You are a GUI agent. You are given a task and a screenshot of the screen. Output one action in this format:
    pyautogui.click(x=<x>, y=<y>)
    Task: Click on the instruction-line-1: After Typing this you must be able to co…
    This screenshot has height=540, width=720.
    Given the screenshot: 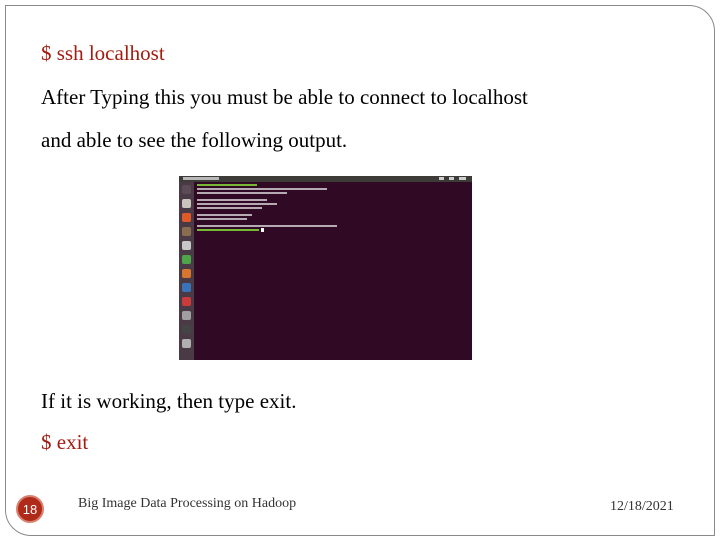 What is the action you would take?
    pyautogui.click(x=284, y=97)
    